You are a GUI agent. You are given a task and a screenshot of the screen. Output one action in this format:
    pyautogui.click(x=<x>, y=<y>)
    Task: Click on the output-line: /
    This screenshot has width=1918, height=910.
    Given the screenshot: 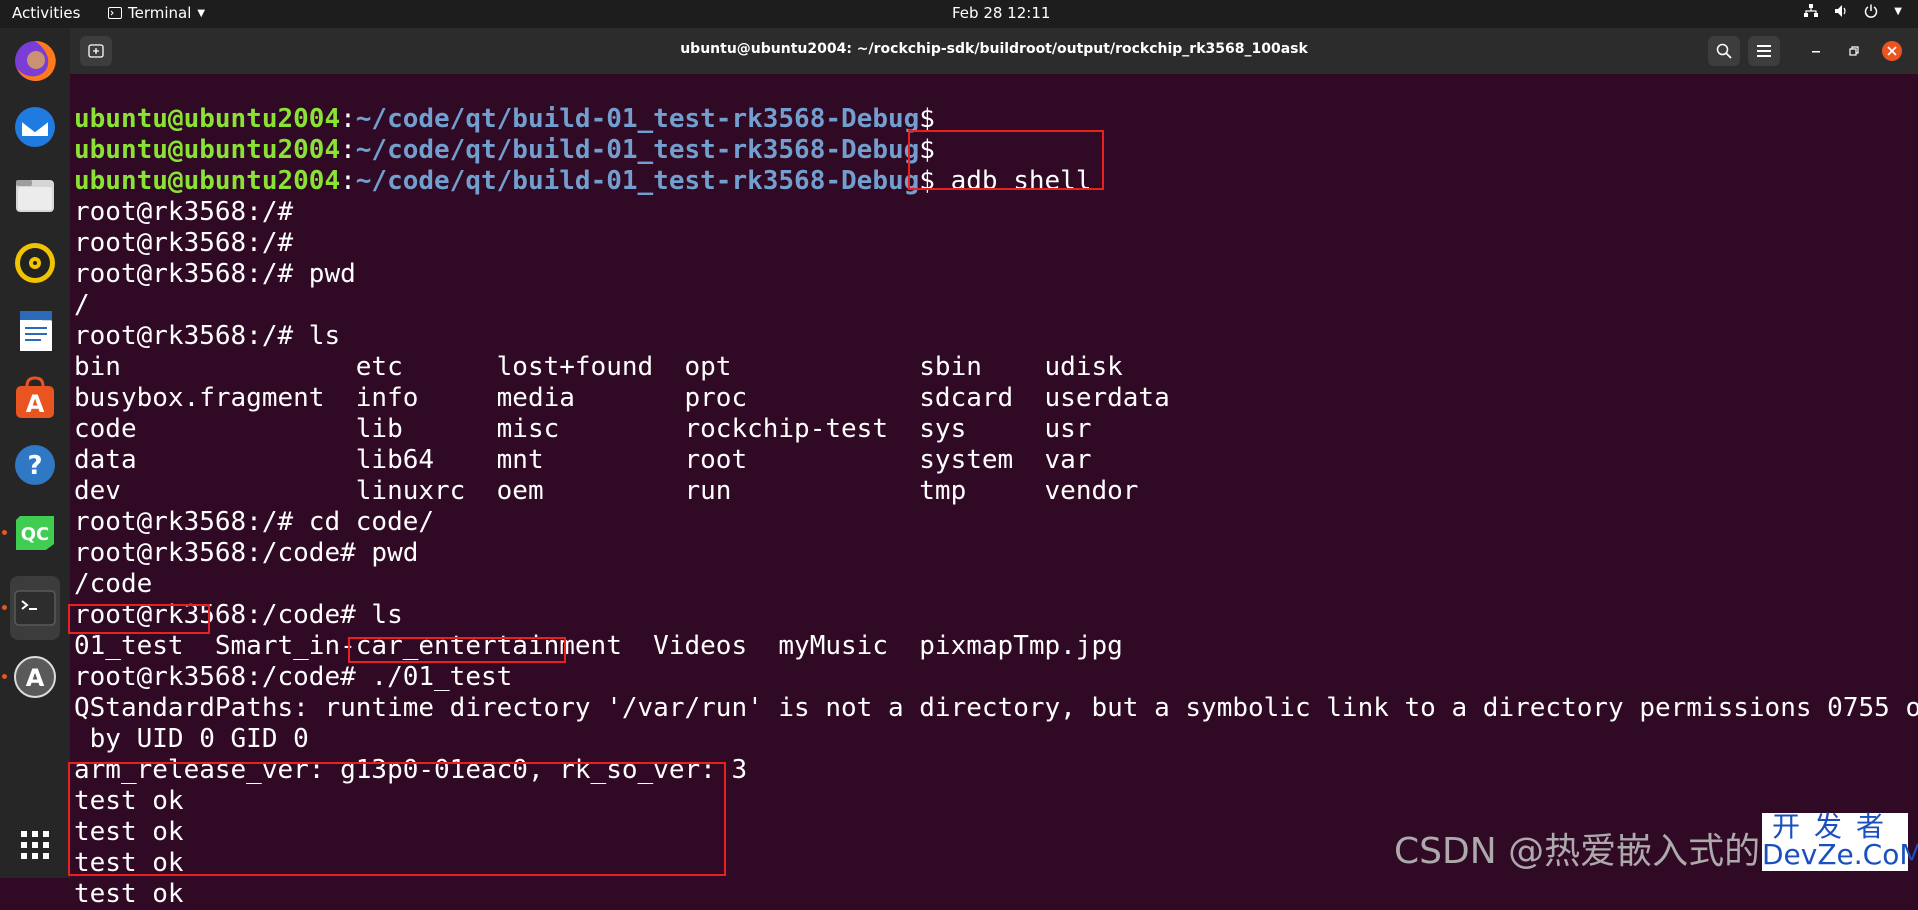 What is the action you would take?
    pyautogui.click(x=82, y=305)
    